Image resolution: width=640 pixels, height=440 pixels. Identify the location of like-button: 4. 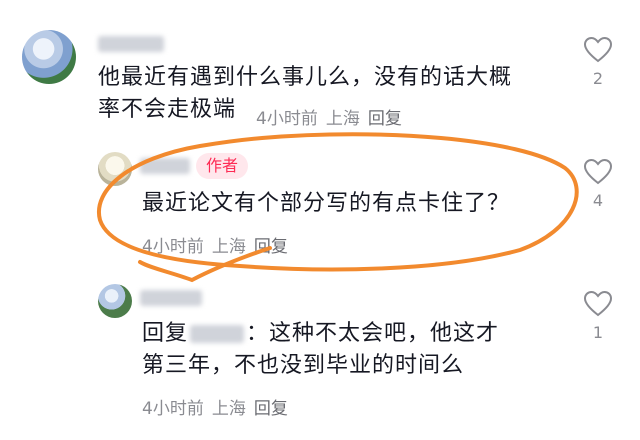
(598, 184).